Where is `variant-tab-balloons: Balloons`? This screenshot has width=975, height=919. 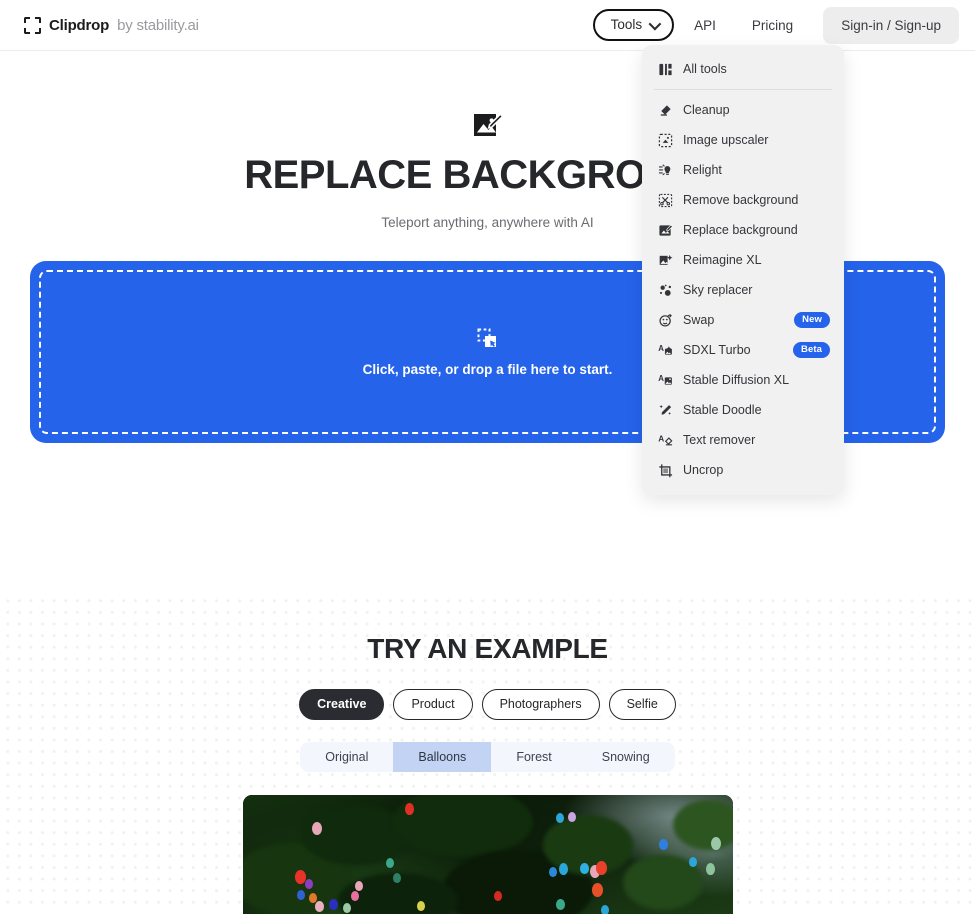
variant-tab-balloons: Balloons is located at coordinates (442, 756).